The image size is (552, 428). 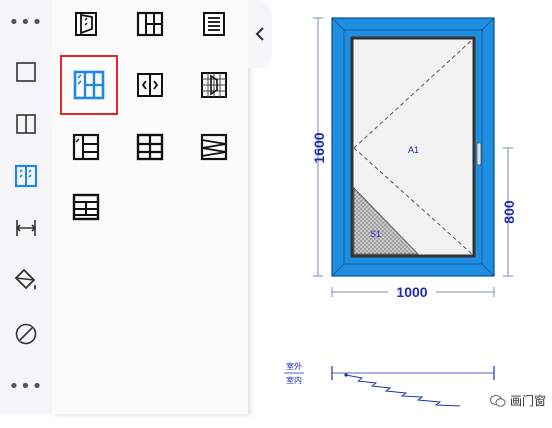 I want to click on single-pane-icon, so click(x=26, y=72).